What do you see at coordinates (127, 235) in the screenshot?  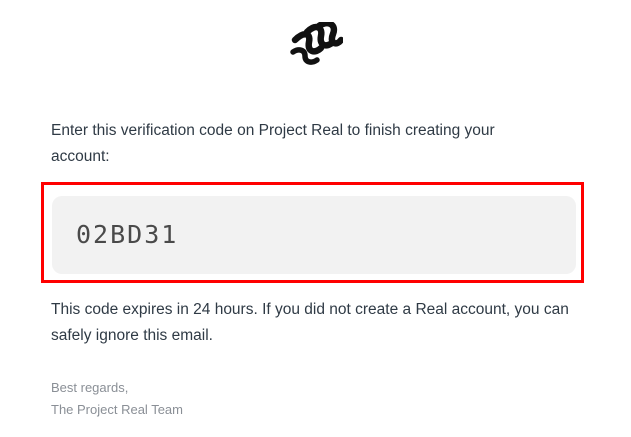 I see `verification-code: 02BD31` at bounding box center [127, 235].